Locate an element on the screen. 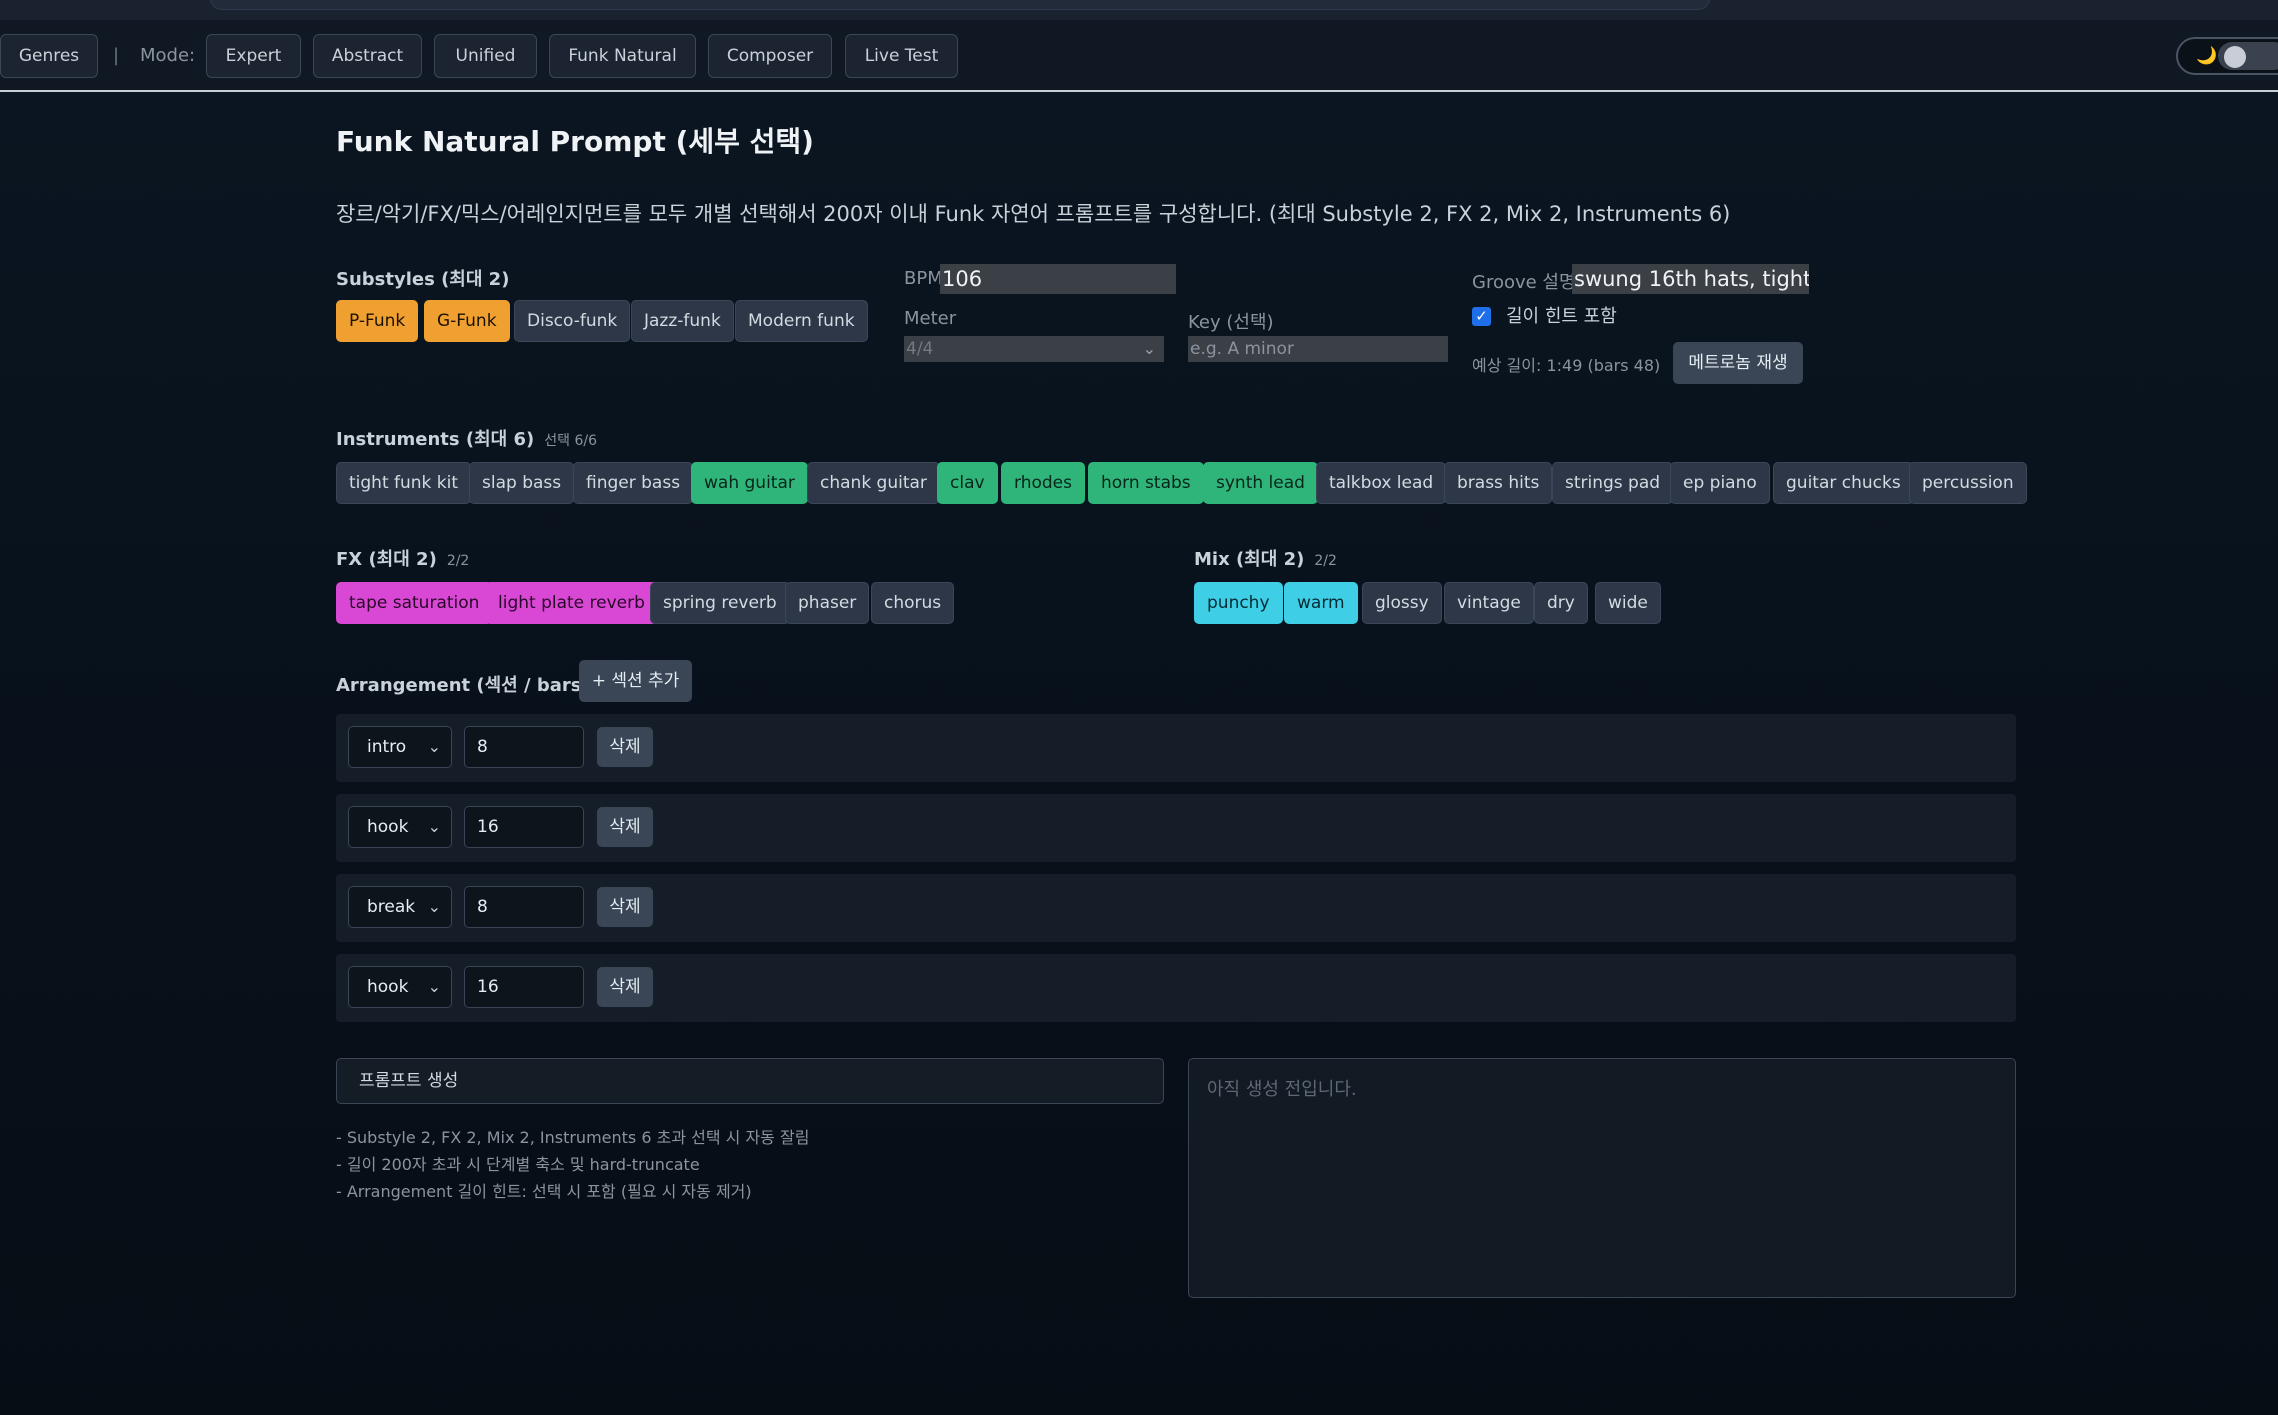 The width and height of the screenshot is (2278, 1415). fx-label-text: FX (최대 2) is located at coordinates (386, 559).